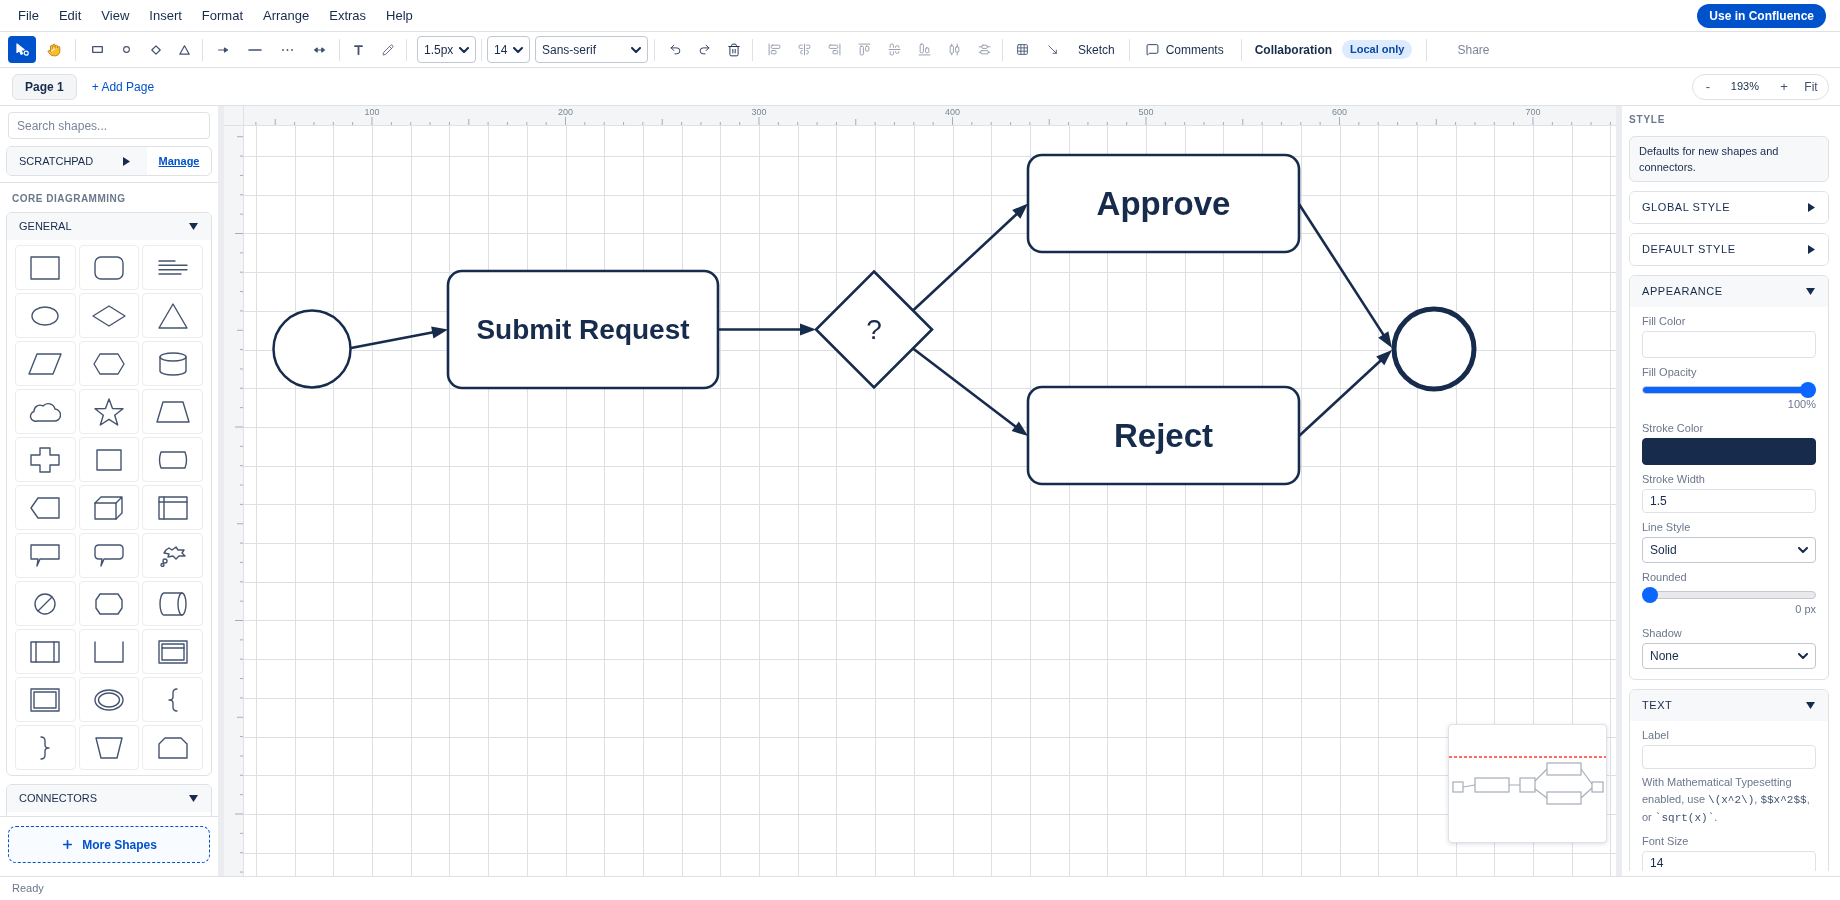 This screenshot has height=900, width=1840. Describe the element at coordinates (1184, 49) in the screenshot. I see `comments-button: Comments` at that location.